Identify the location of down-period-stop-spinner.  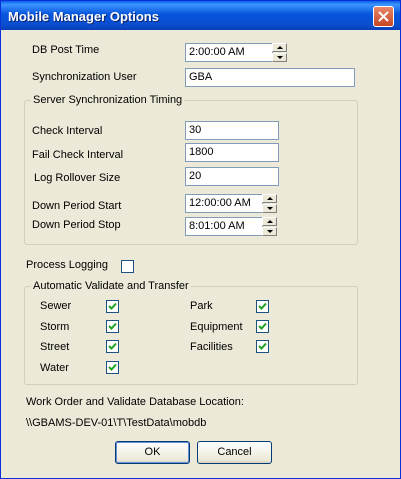
(269, 226).